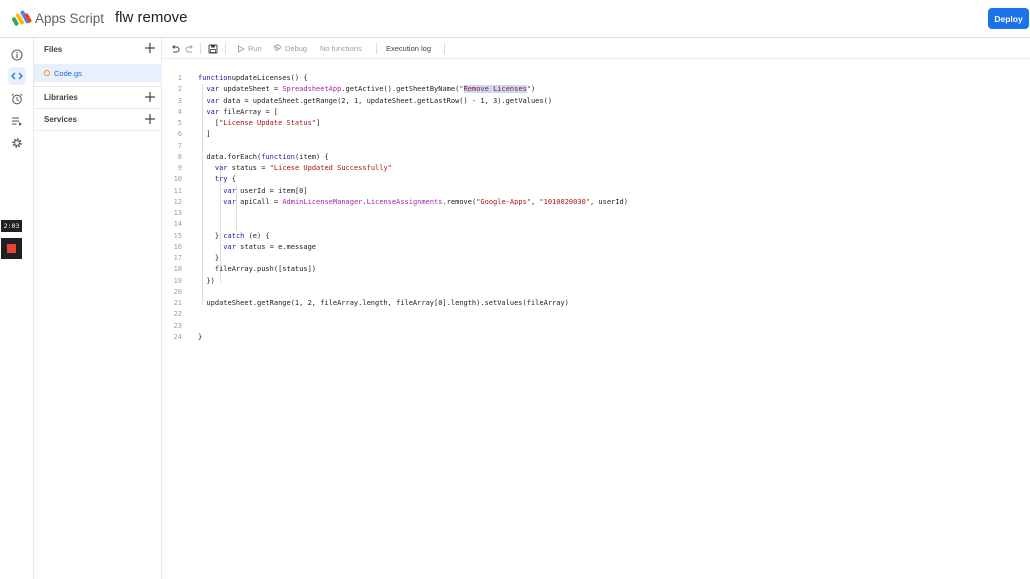 This screenshot has height=579, width=1030. I want to click on add-service-icon, so click(150, 119).